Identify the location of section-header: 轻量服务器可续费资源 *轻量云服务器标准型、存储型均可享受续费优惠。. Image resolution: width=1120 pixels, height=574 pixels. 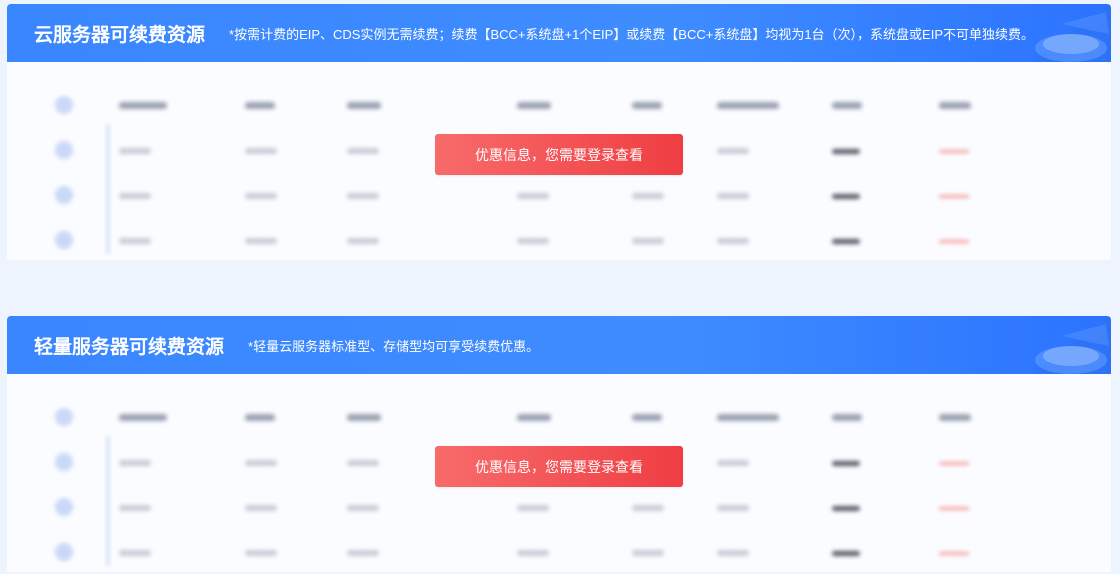
(559, 345).